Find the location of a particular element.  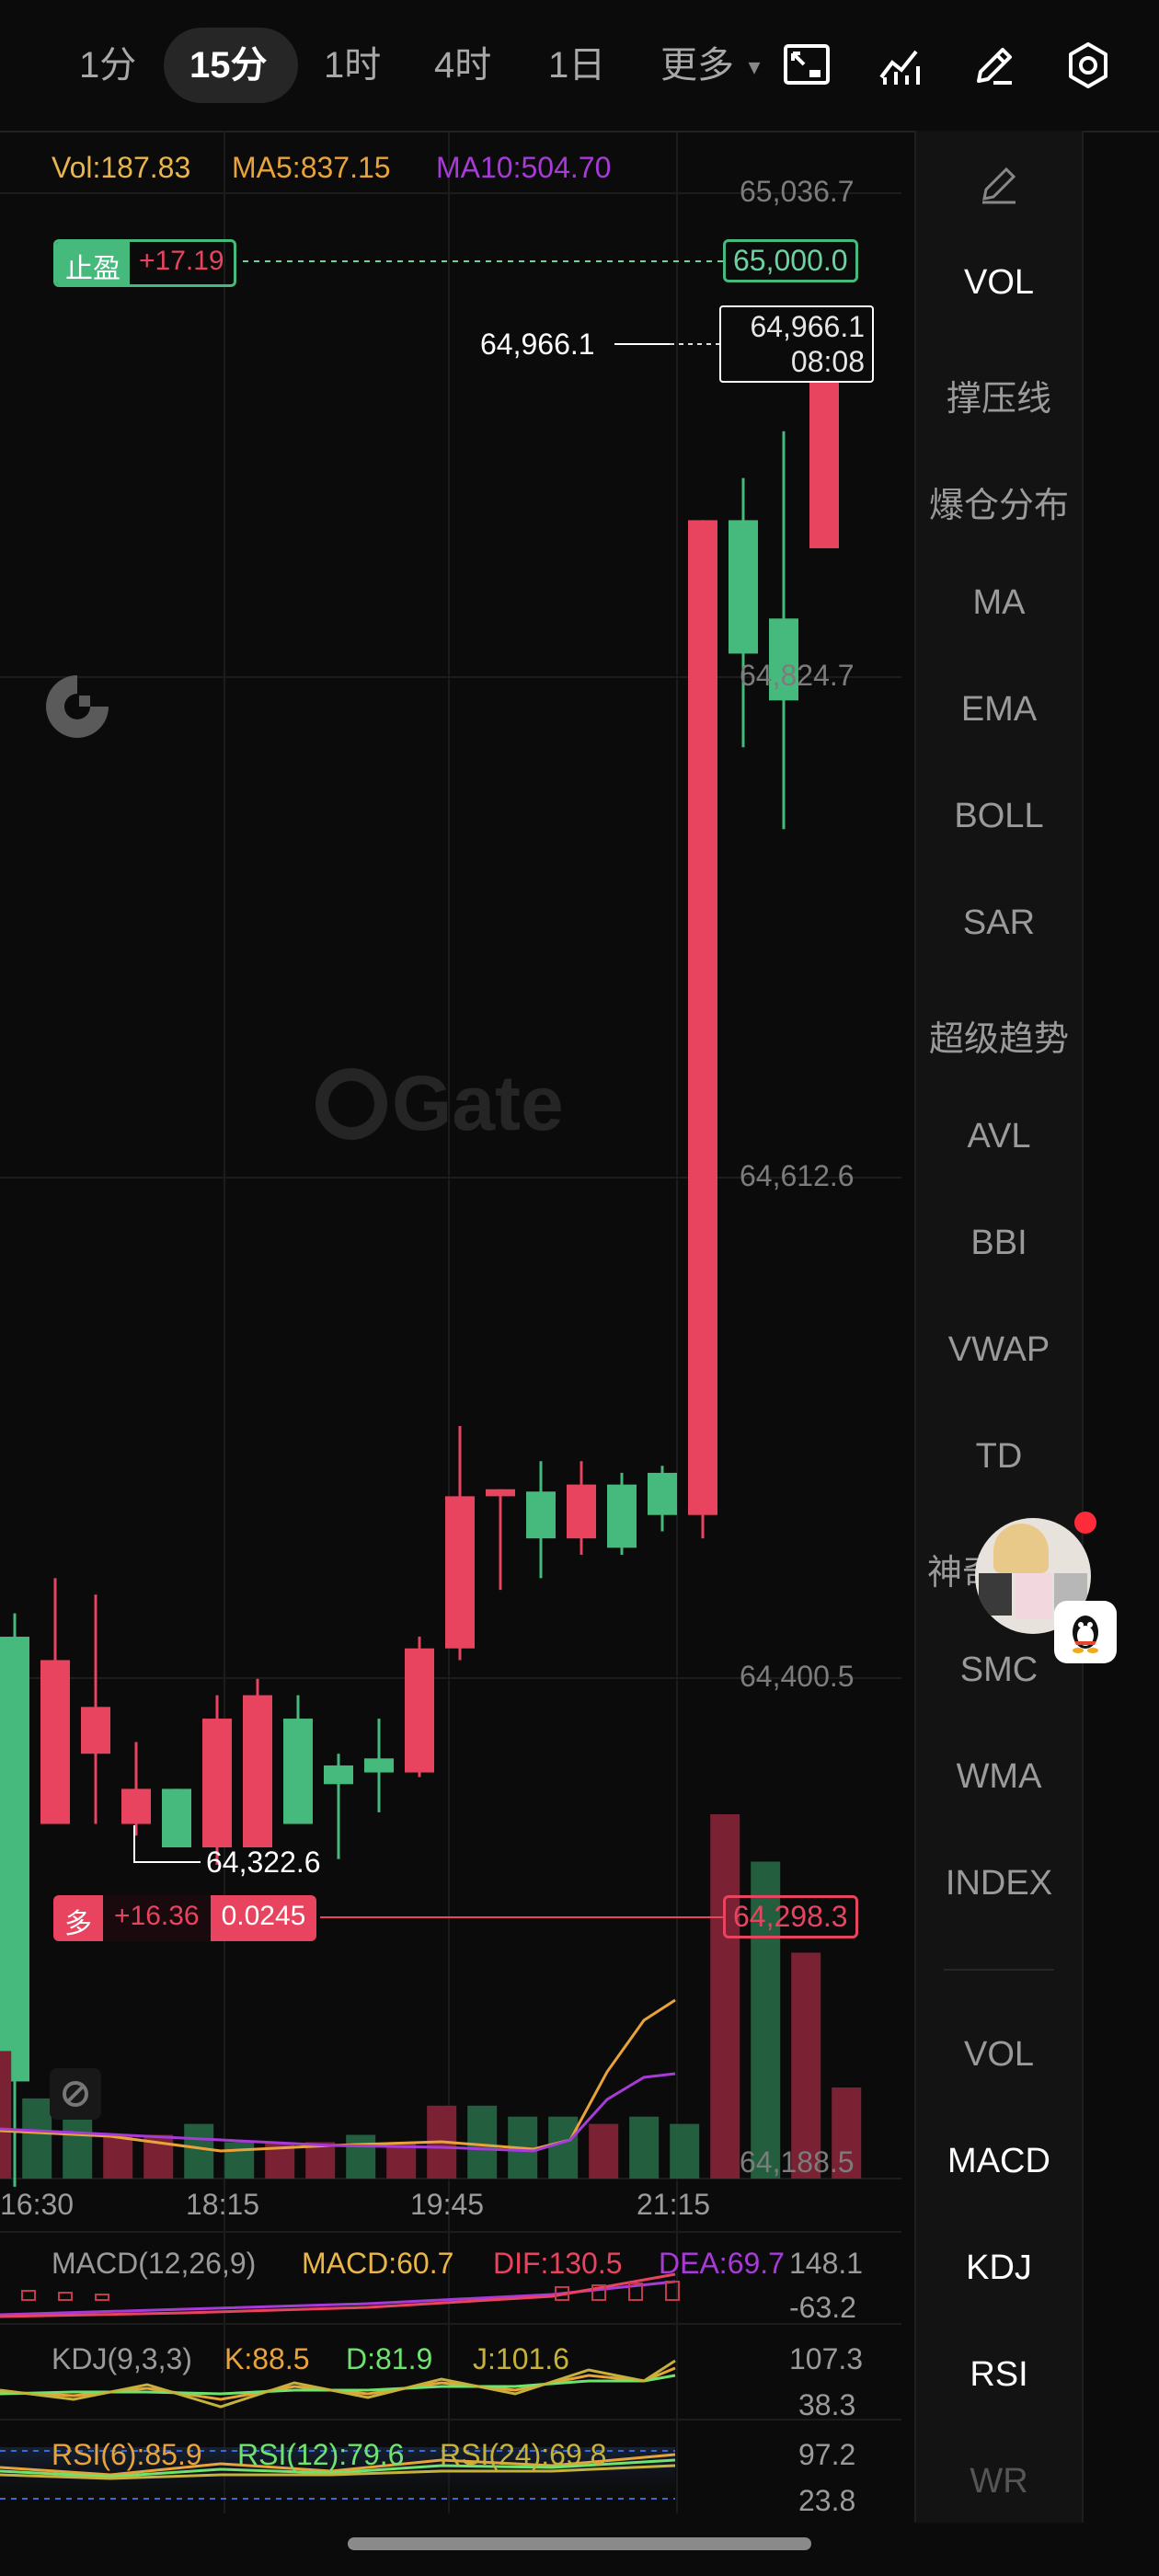

candle-countdown: 08:08 is located at coordinates (827, 361).